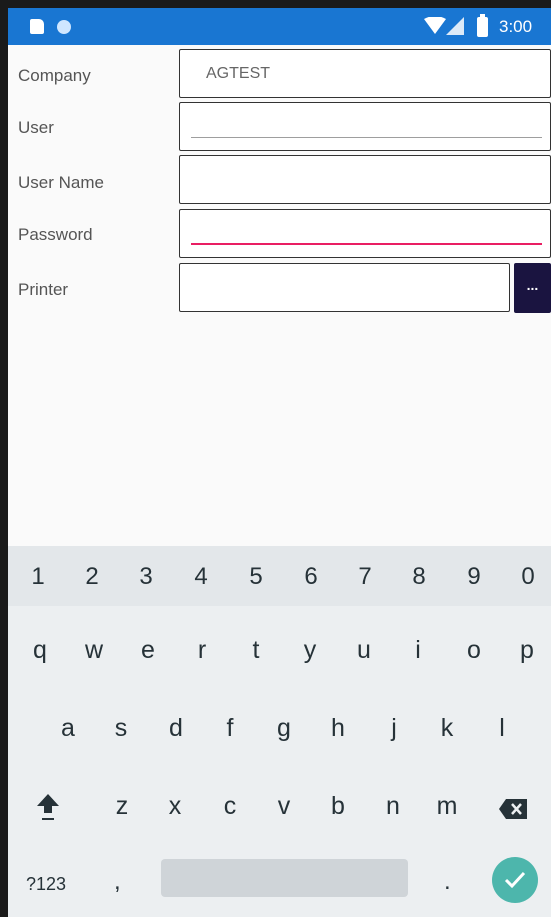 The height and width of the screenshot is (917, 551). What do you see at coordinates (338, 806) in the screenshot?
I see `key-b: b` at bounding box center [338, 806].